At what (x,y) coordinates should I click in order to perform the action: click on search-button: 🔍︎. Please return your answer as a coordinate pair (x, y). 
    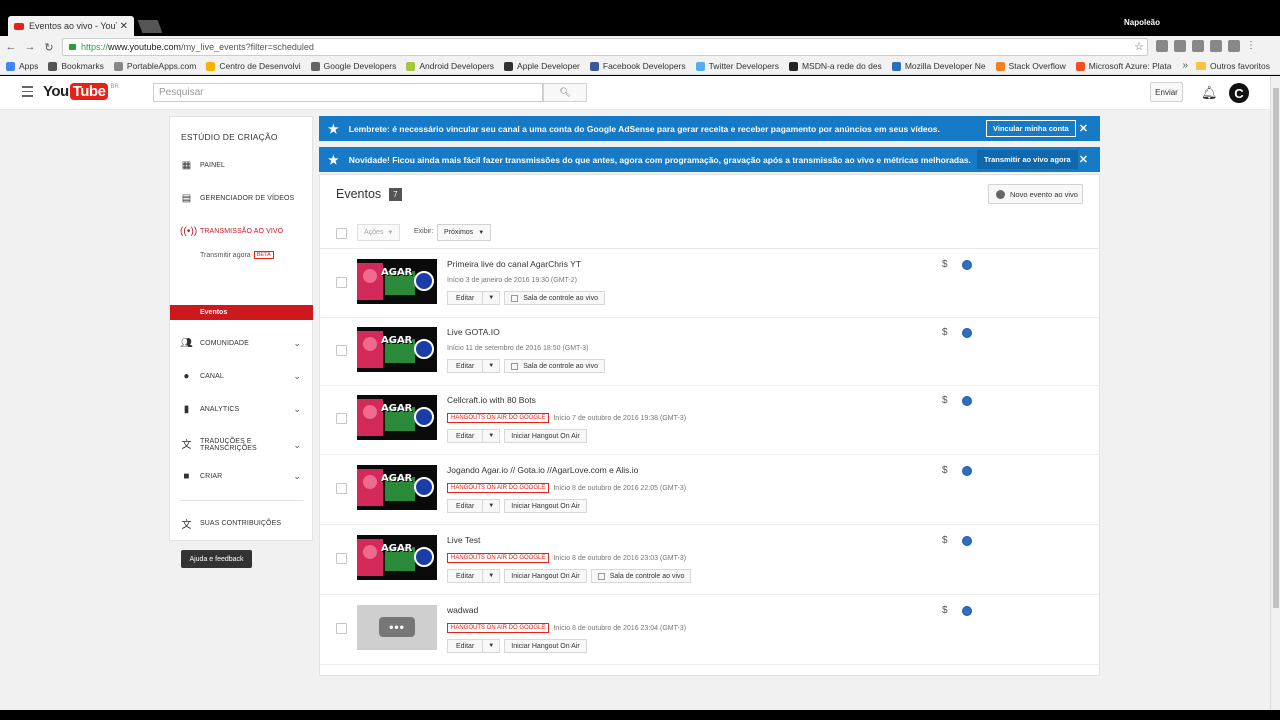
    Looking at the image, I should click on (565, 92).